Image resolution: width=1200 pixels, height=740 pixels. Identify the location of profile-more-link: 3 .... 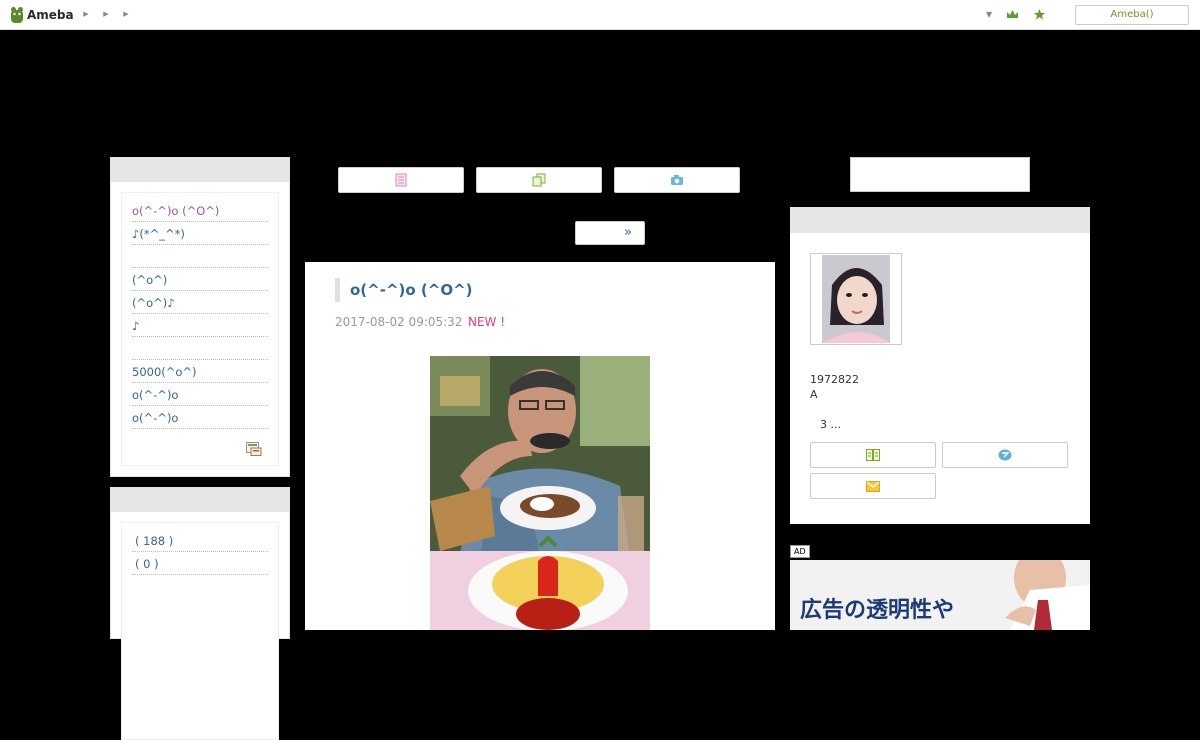
(830, 424).